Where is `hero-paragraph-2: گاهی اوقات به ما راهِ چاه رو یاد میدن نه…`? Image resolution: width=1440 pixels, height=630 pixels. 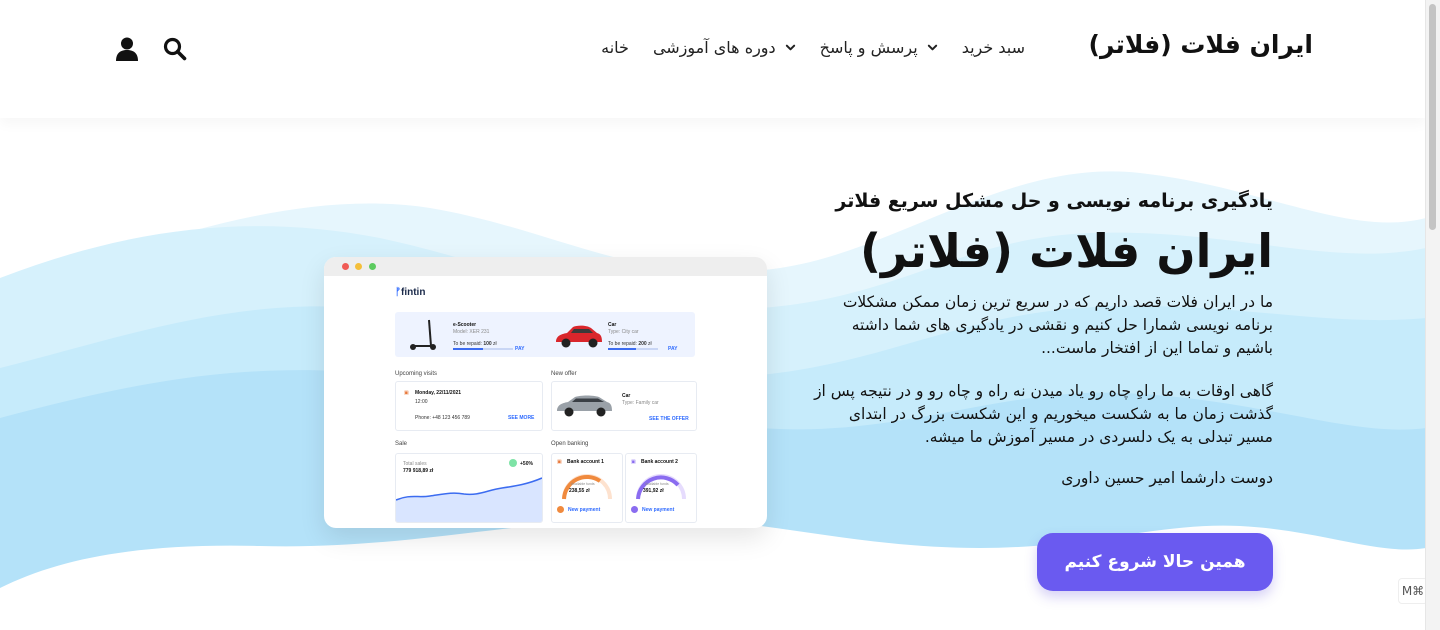 hero-paragraph-2: گاهی اوقات به ما راهِ چاه رو یاد میدن نه… is located at coordinates (1043, 413).